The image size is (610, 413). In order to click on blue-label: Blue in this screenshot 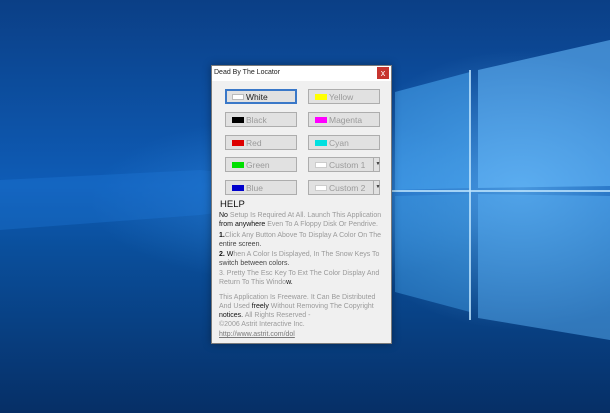, I will do `click(255, 188)`.